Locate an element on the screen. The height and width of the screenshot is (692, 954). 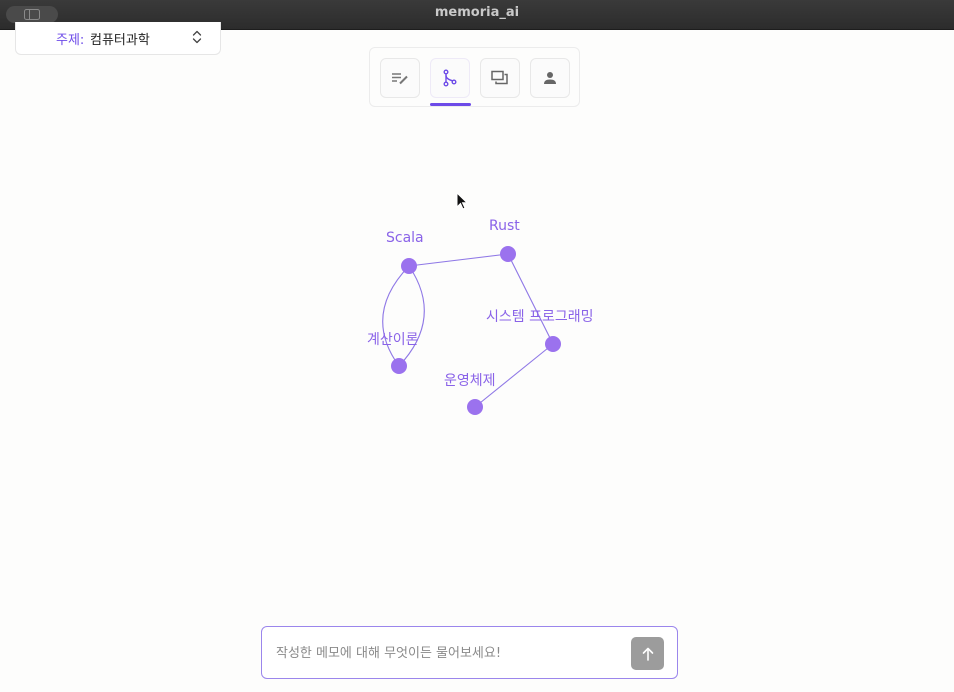
graph-node-systems is located at coordinates (553, 344).